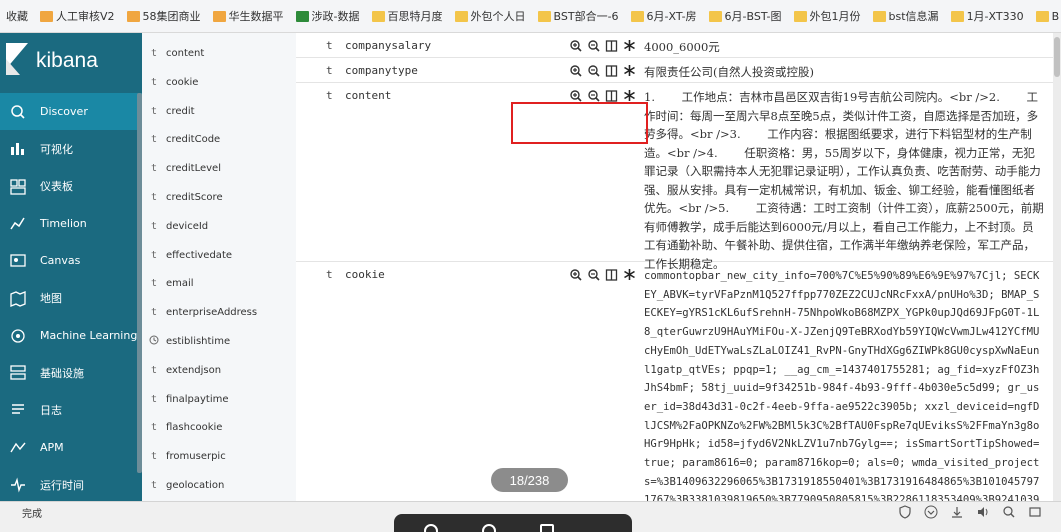  I want to click on sidebar-item: Timelion, so click(71, 223).